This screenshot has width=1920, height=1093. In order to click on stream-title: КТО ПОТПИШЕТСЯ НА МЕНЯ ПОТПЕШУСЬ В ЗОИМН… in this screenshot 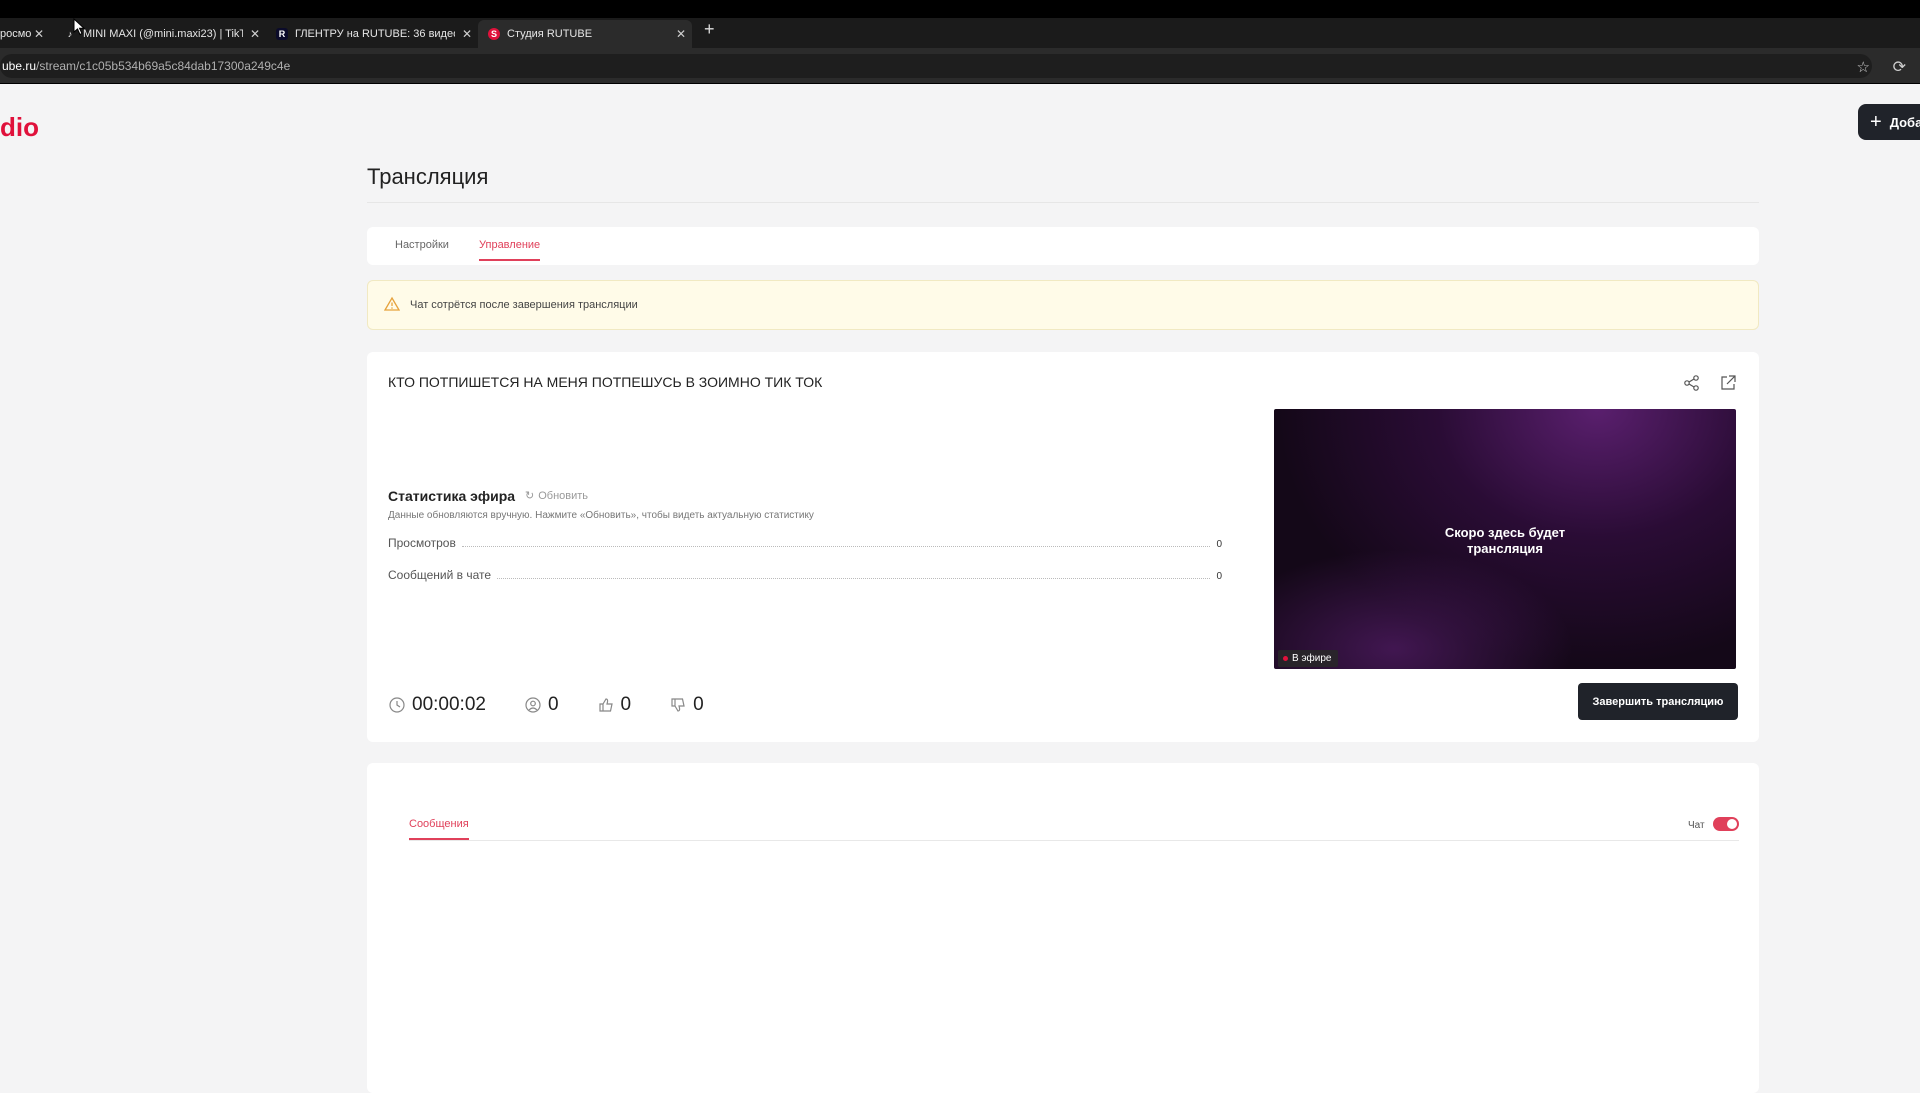, I will do `click(605, 382)`.